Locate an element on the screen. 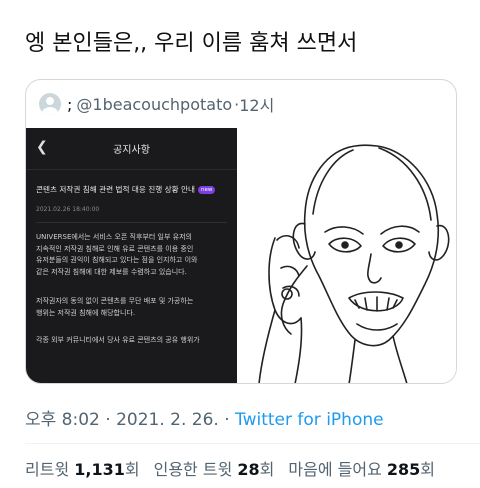 This screenshot has height=488, width=480. tweet-text: 엥 본인들은,, 우리 이름 훔쳐 쓰면서 is located at coordinates (191, 43).